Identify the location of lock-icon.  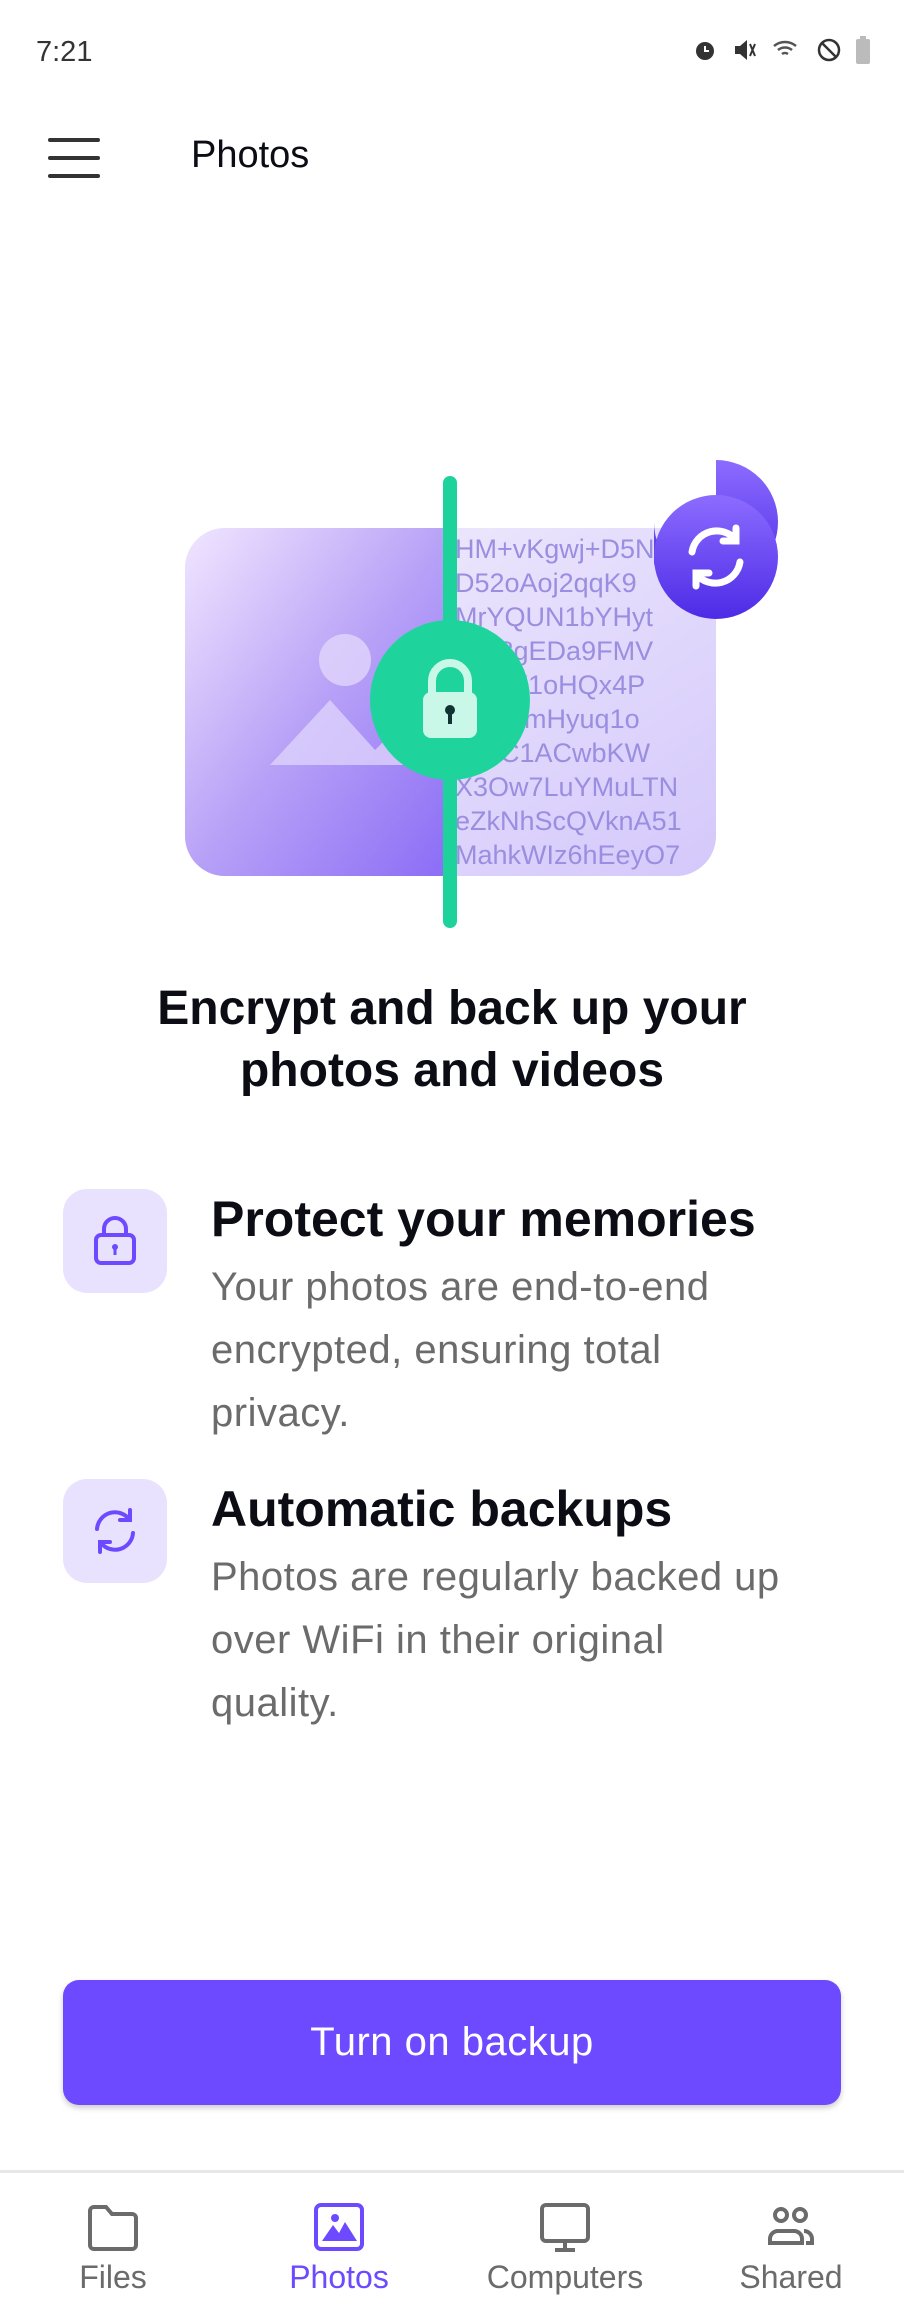
(115, 1241).